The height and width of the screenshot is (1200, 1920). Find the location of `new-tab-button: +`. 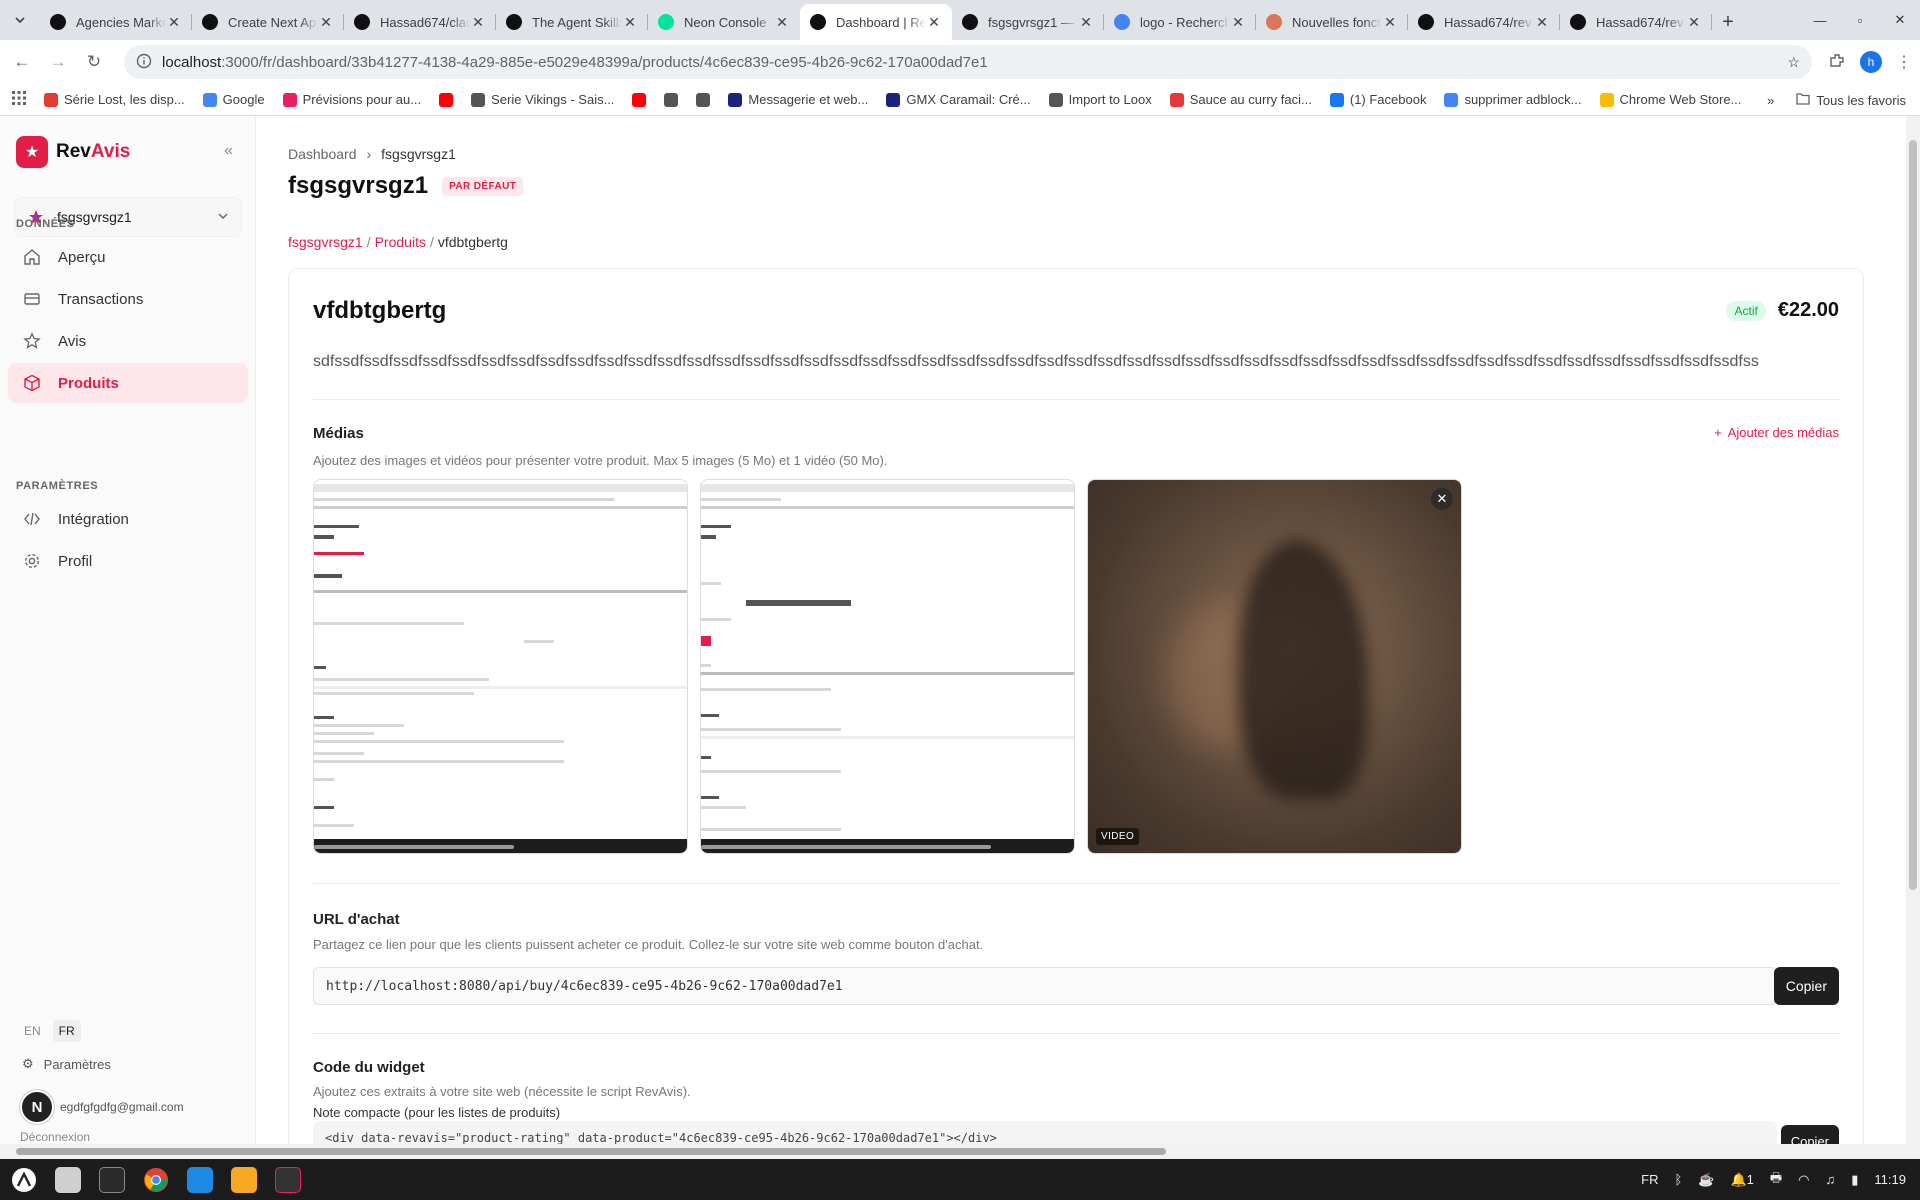

new-tab-button: + is located at coordinates (1728, 22).